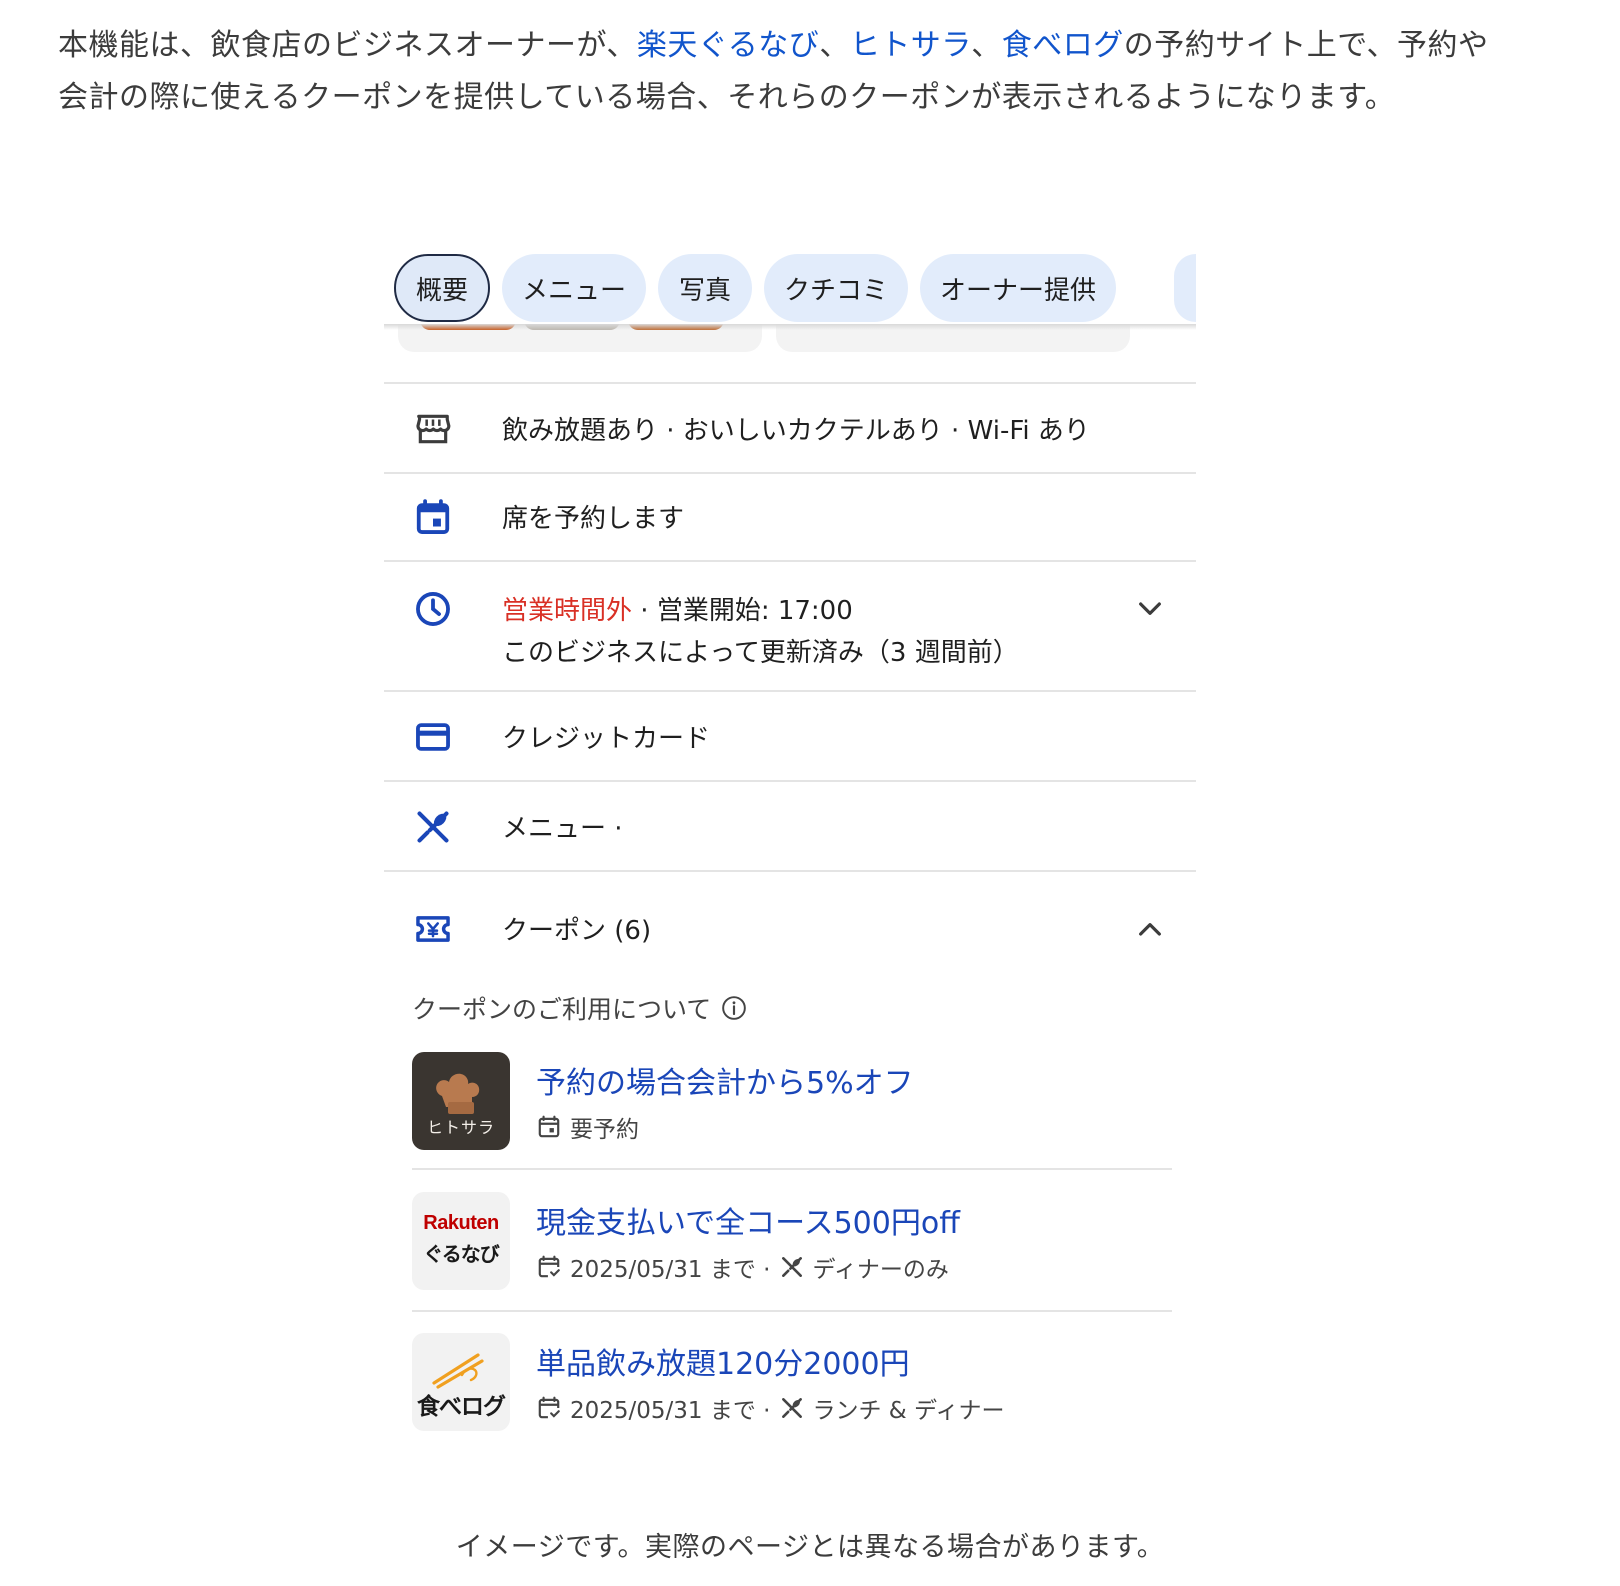 The image size is (1620, 1586). What do you see at coordinates (461, 1407) in the screenshot?
I see `tabelog-logo-text: 食べログ` at bounding box center [461, 1407].